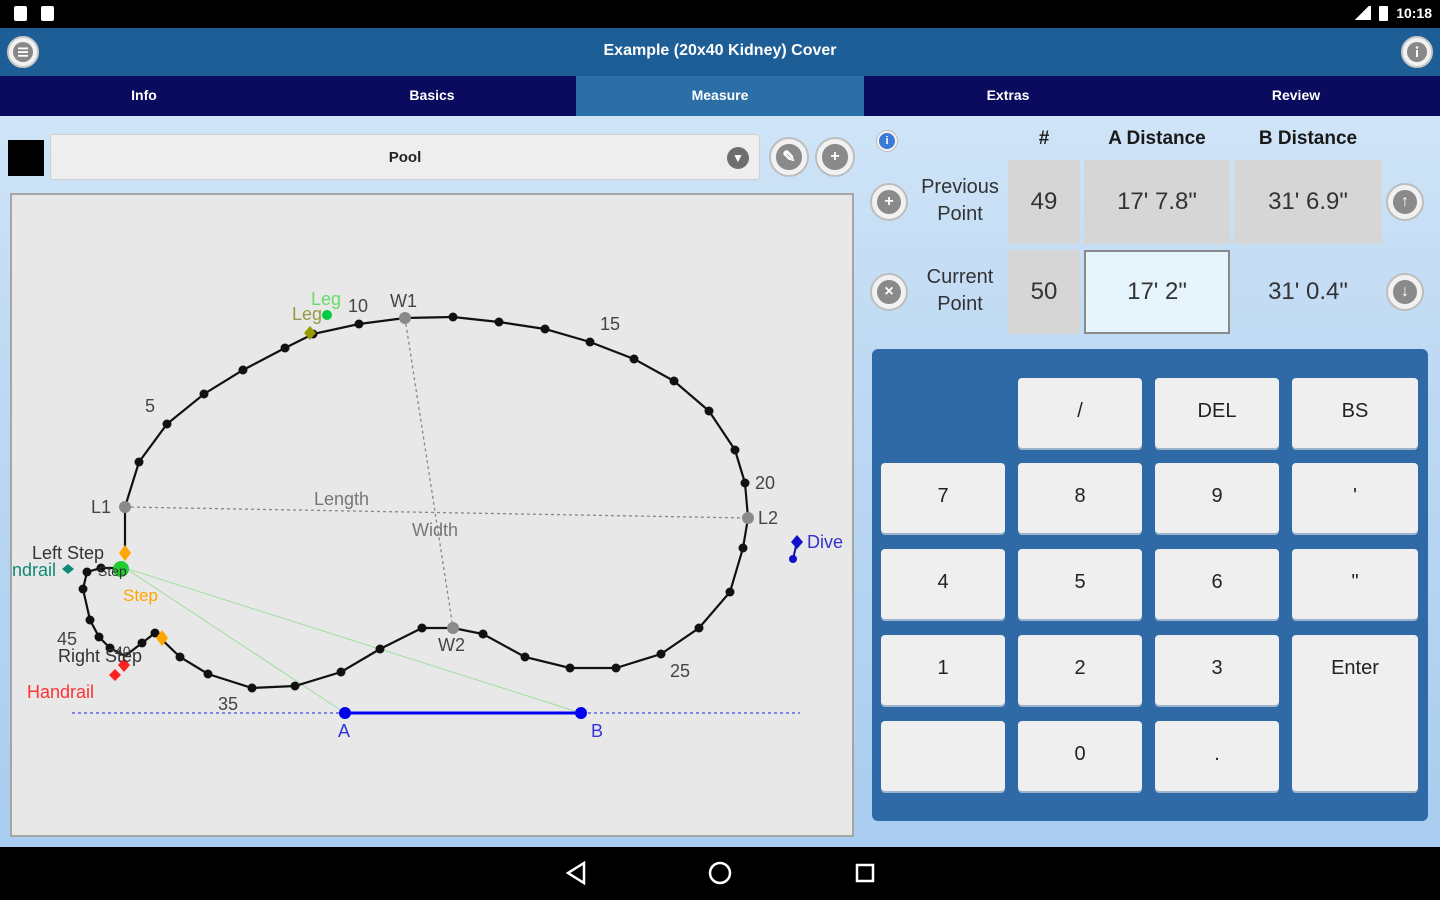 This screenshot has width=1440, height=900. I want to click on key-0: 0, so click(1080, 756).